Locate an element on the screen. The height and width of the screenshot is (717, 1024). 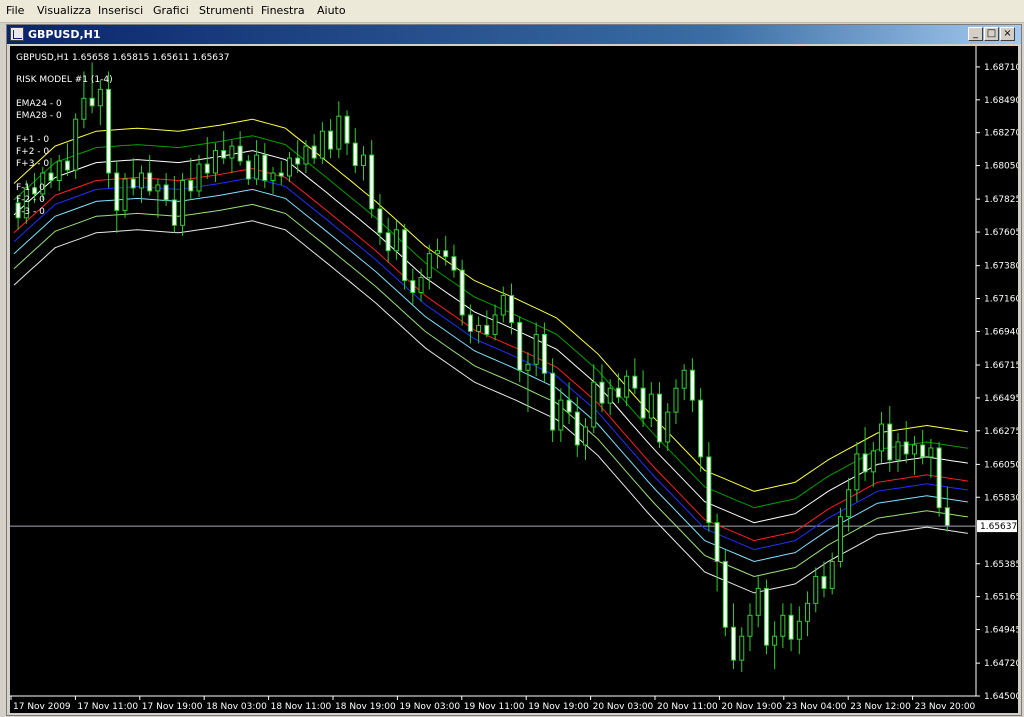
f-minus-2-label: F-2 - 0 is located at coordinates (30, 200).